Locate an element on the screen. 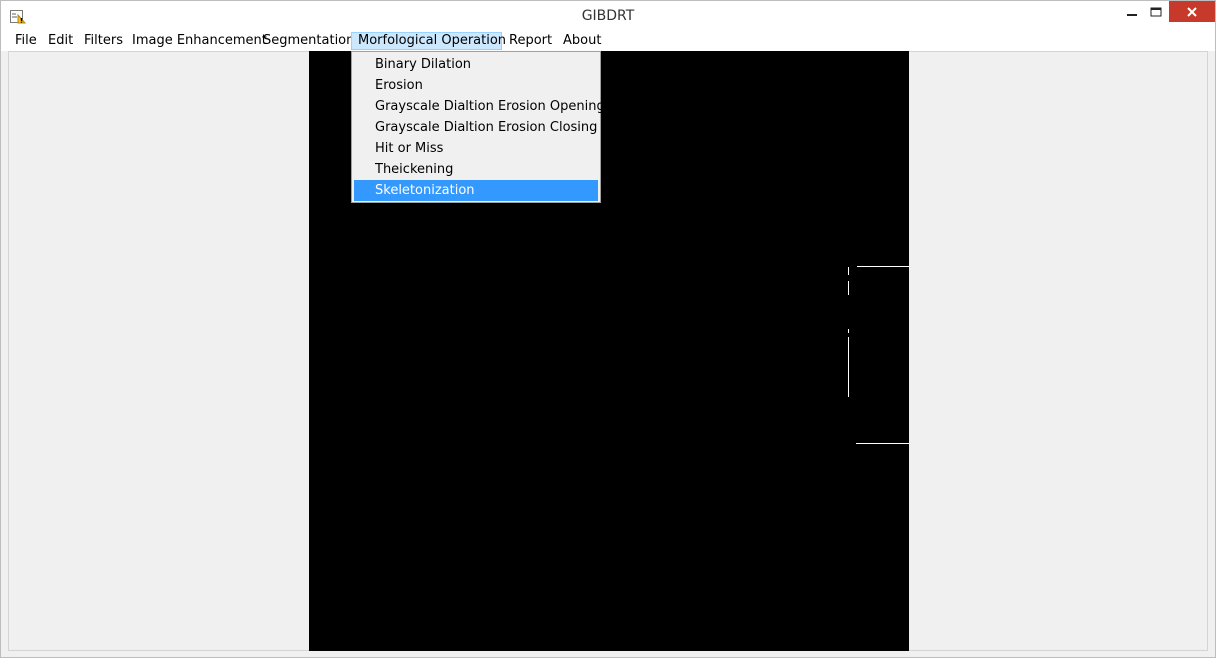 Image resolution: width=1216 pixels, height=658 pixels. maximize-button is located at coordinates (1156, 12).